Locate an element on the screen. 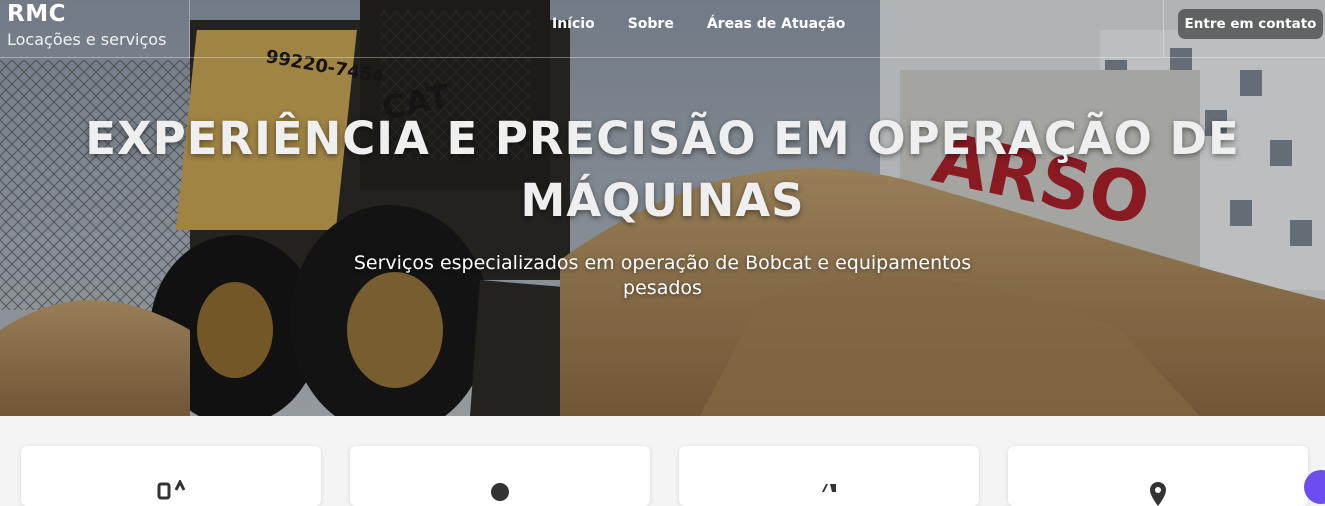 The image size is (1325, 506). nav-divider is located at coordinates (1163, 29).